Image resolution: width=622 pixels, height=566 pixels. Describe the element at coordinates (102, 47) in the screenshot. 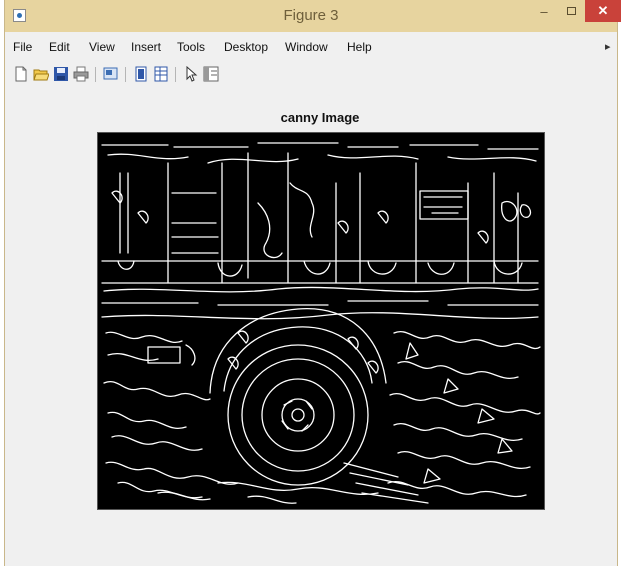

I see `menu-view: View` at that location.